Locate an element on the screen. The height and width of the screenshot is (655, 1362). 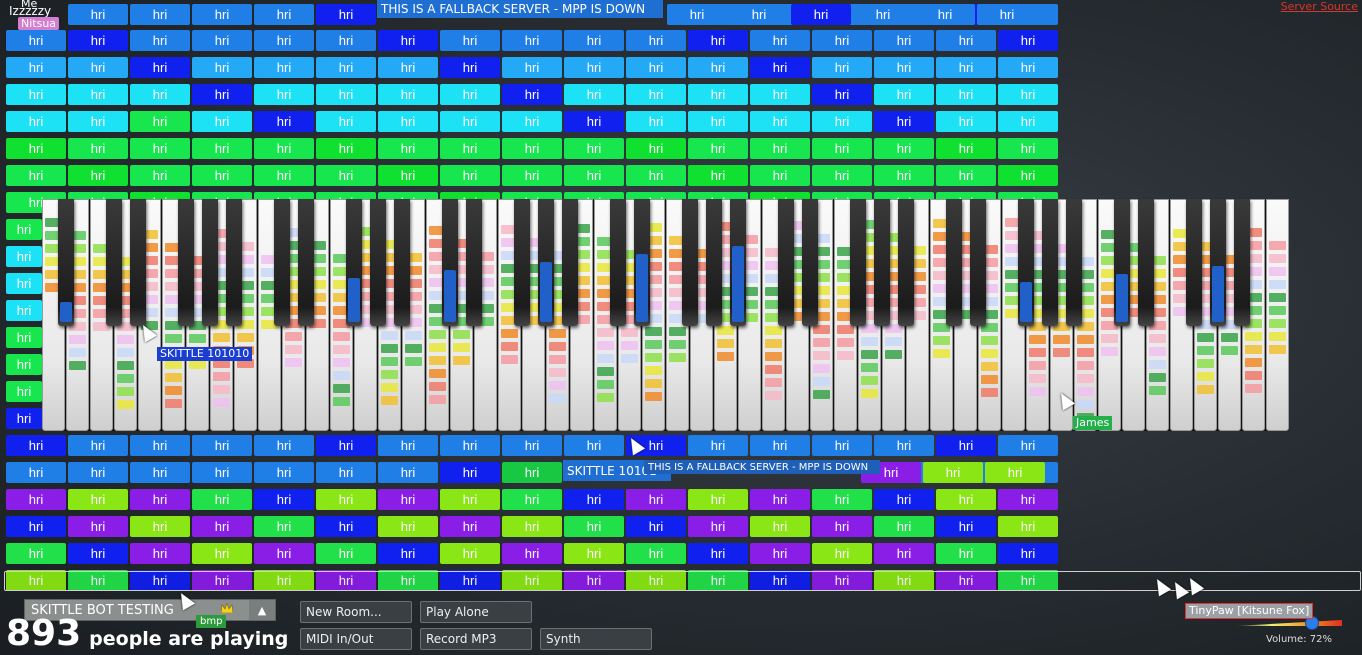
record-mp3-button: Record MP3 is located at coordinates (476, 639).